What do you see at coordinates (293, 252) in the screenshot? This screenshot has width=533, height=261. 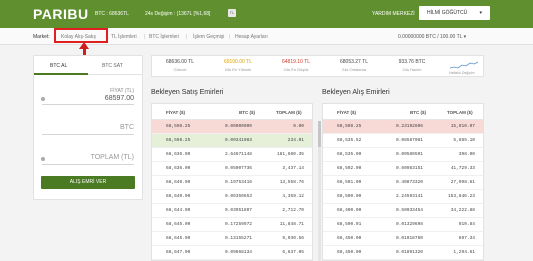 I see `total-cell: 6,637.05` at bounding box center [293, 252].